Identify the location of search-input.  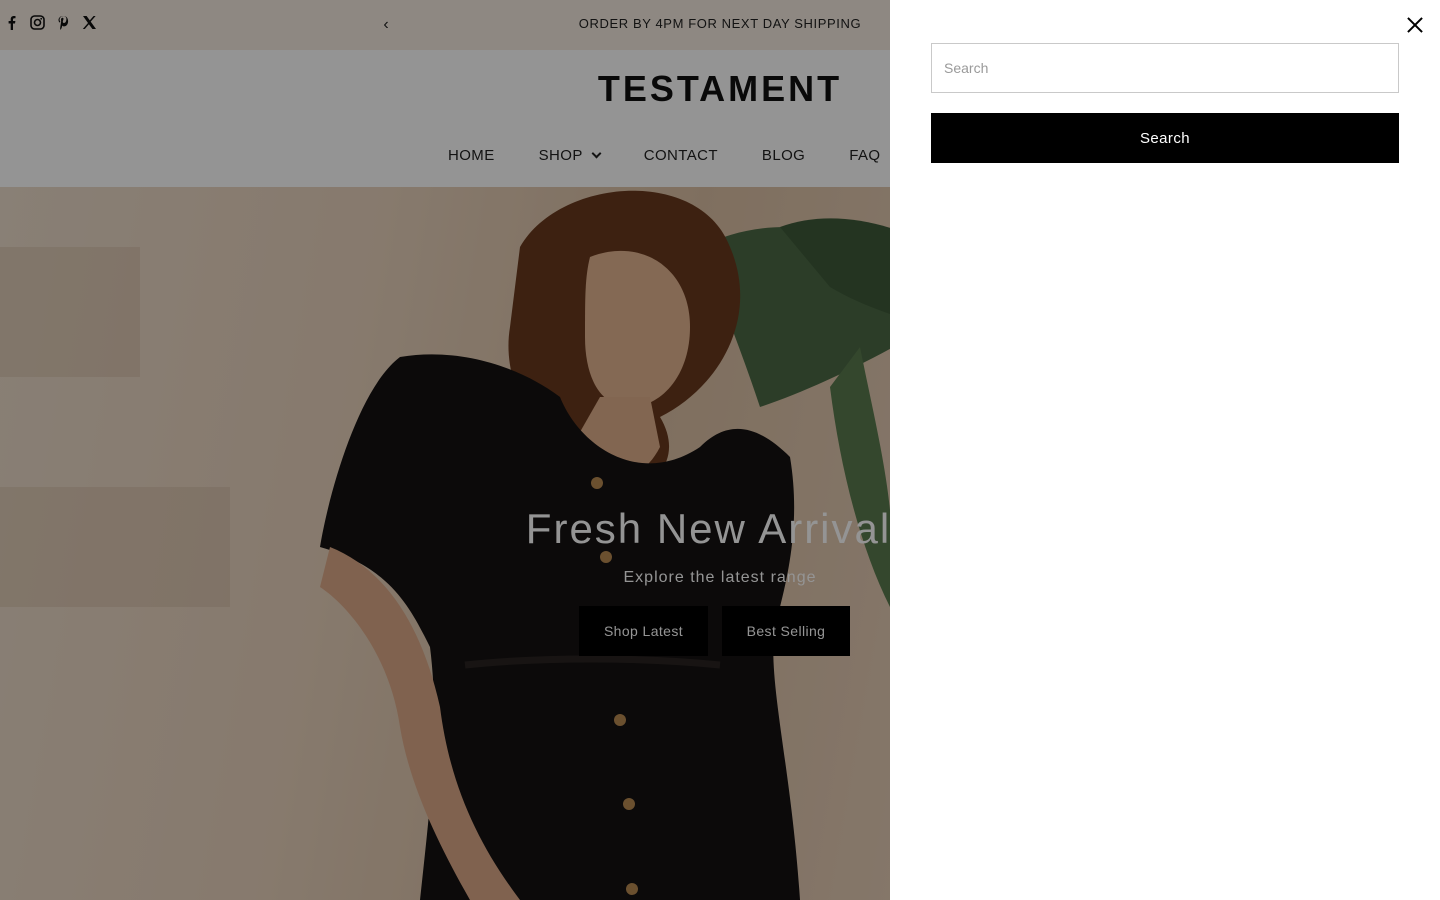
(1165, 68).